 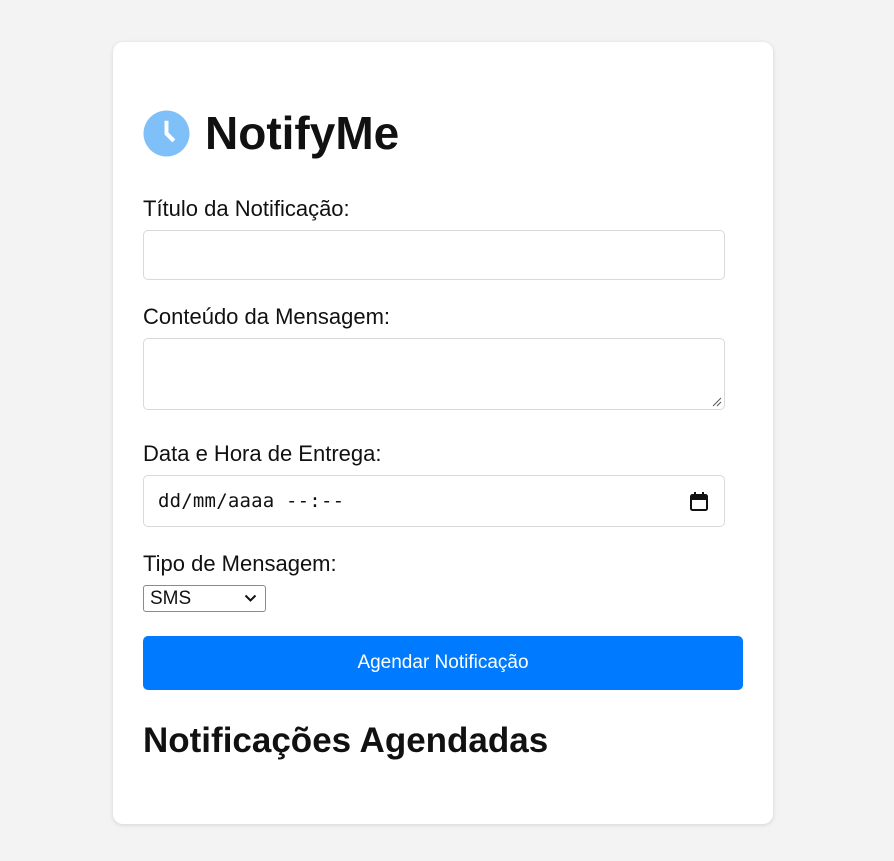 What do you see at coordinates (240, 563) in the screenshot?
I see `type-label: Tipo de Mensagem:` at bounding box center [240, 563].